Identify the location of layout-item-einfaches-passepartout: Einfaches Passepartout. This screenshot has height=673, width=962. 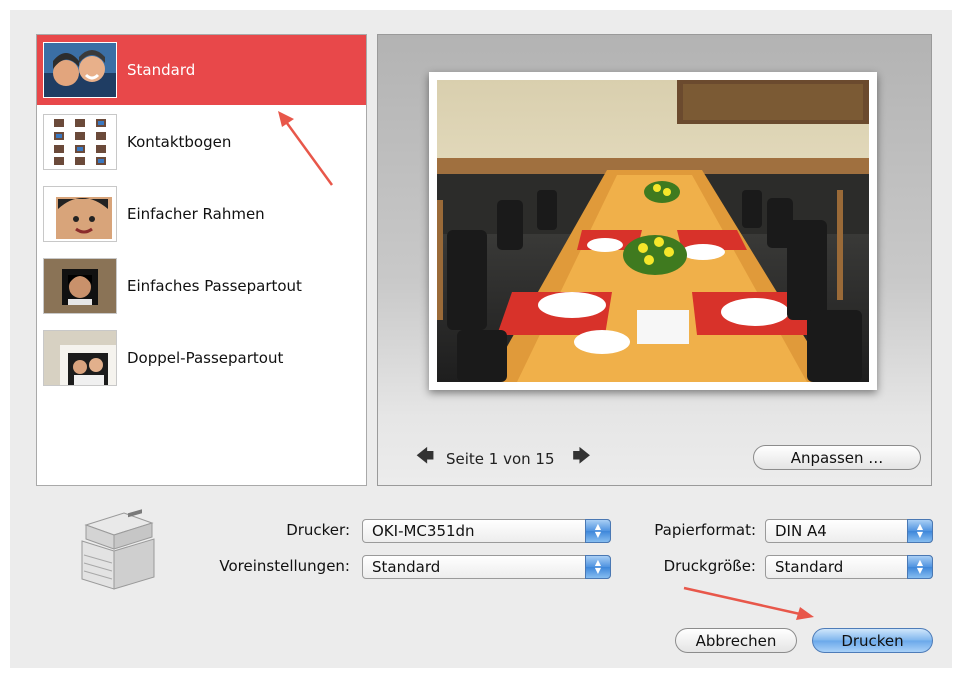
(201, 286).